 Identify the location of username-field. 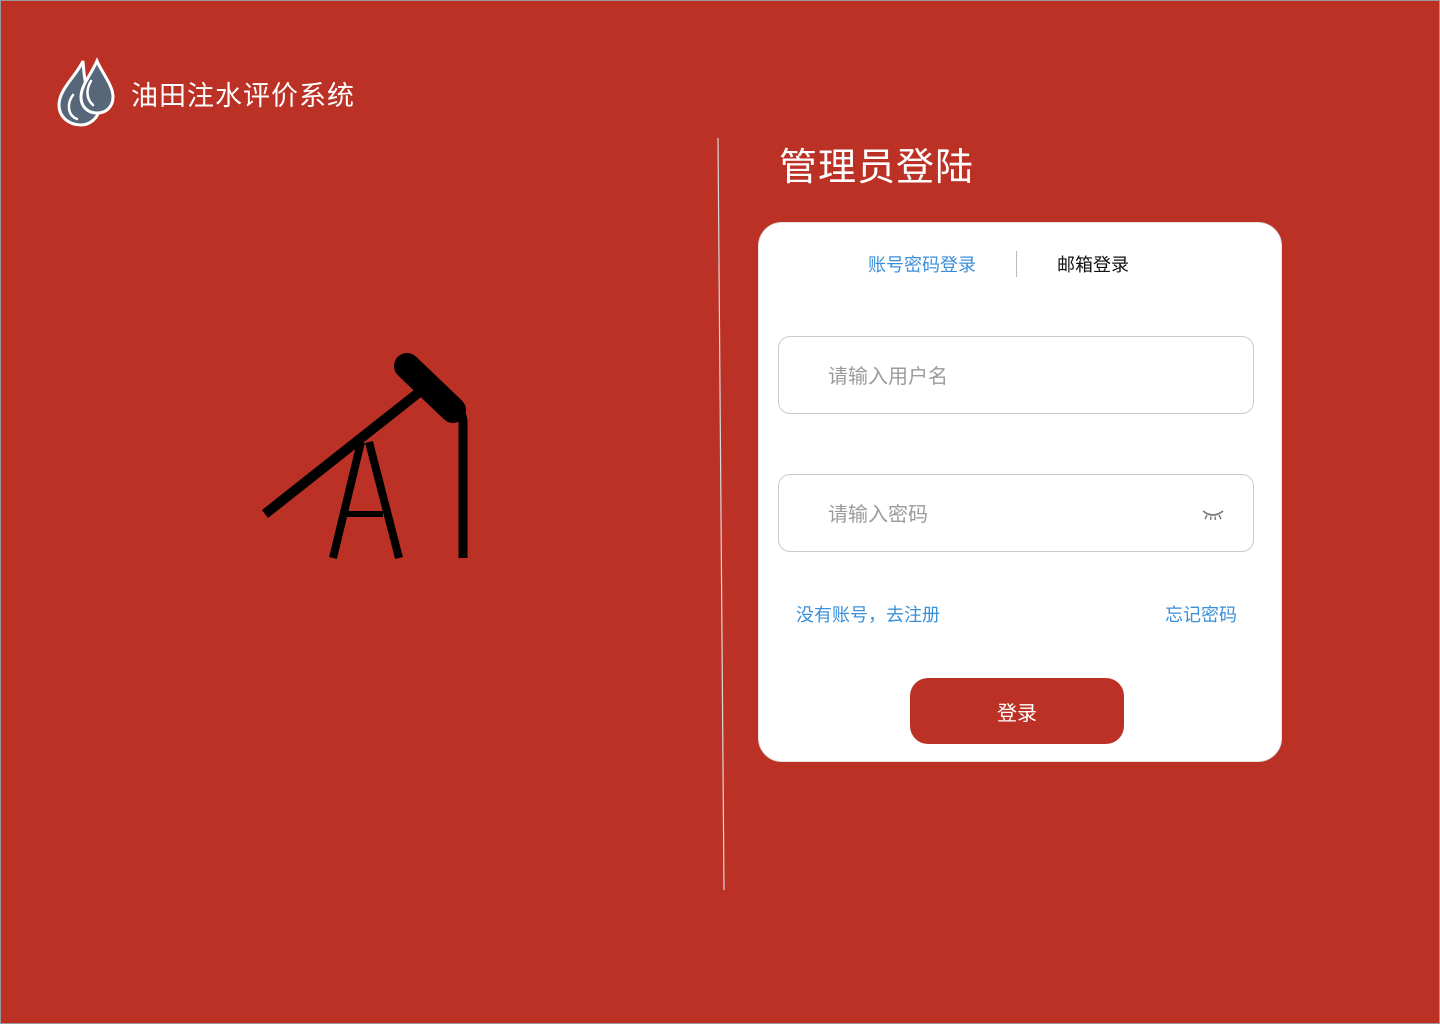
(1016, 375).